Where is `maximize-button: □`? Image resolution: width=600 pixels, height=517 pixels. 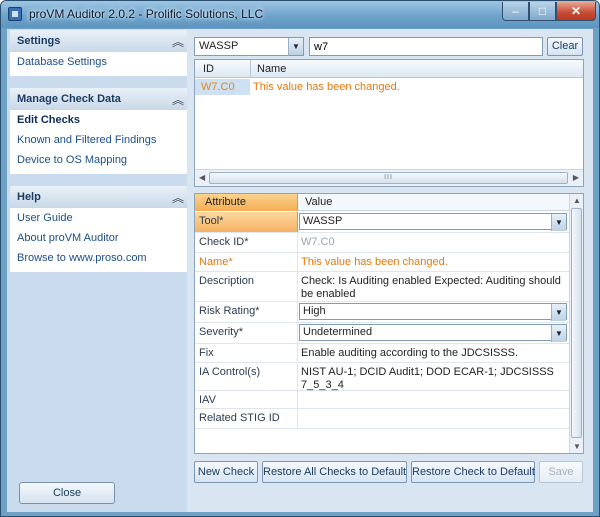 maximize-button: □ is located at coordinates (542, 11).